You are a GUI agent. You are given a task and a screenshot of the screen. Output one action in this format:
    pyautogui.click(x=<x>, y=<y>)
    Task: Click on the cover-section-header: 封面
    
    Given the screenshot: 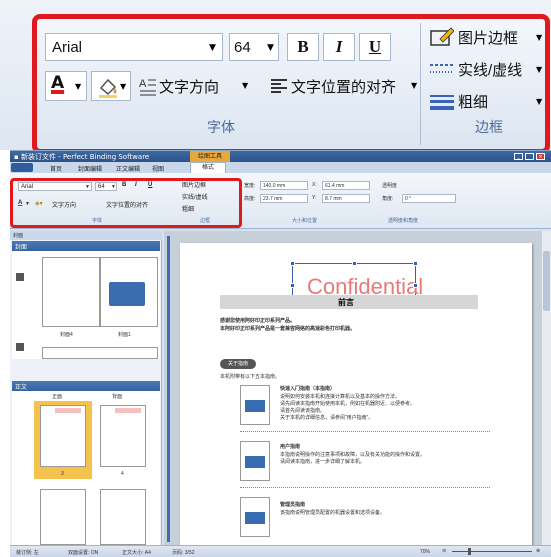 What is the action you would take?
    pyautogui.click(x=86, y=246)
    